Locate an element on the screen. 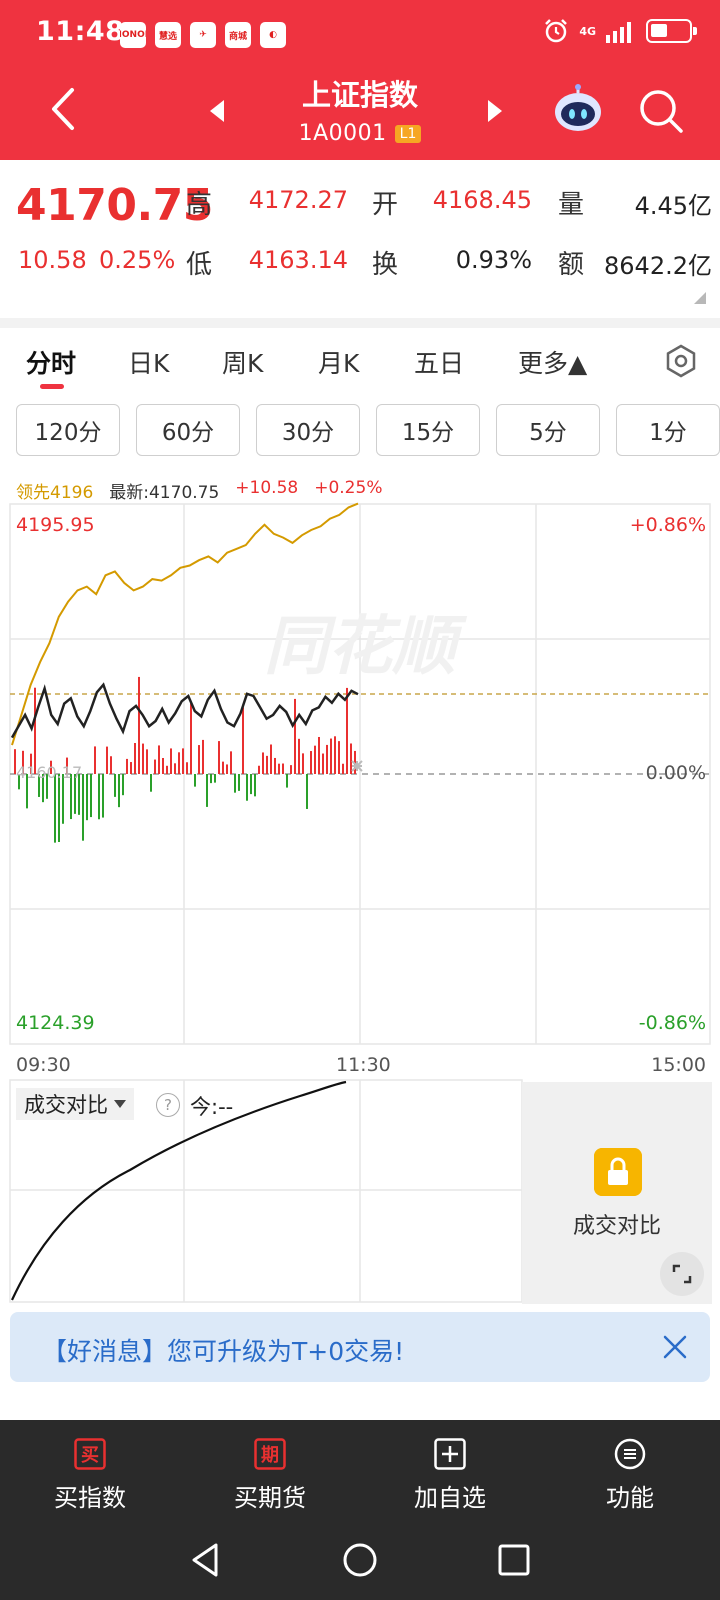 This screenshot has width=720, height=1600. robot-assistant-icon is located at coordinates (578, 110).